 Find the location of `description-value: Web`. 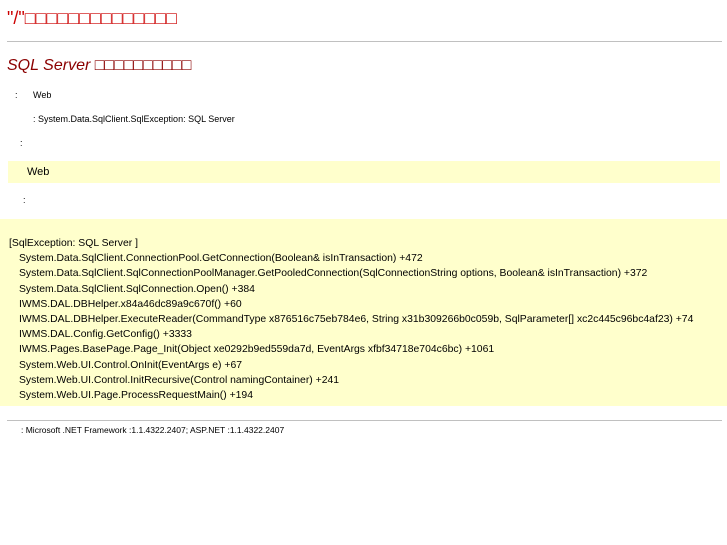

description-value: Web is located at coordinates (42, 95).